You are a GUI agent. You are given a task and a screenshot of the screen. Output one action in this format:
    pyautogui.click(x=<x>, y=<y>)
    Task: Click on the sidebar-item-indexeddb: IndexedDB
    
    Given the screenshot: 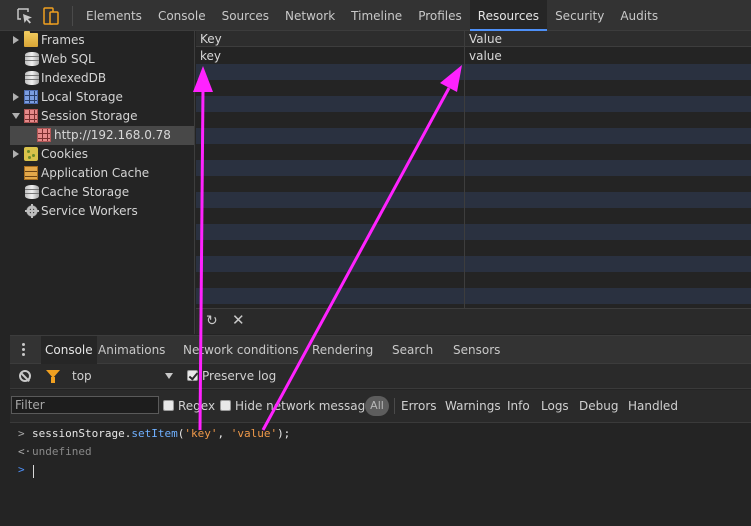 What is the action you would take?
    pyautogui.click(x=97, y=78)
    